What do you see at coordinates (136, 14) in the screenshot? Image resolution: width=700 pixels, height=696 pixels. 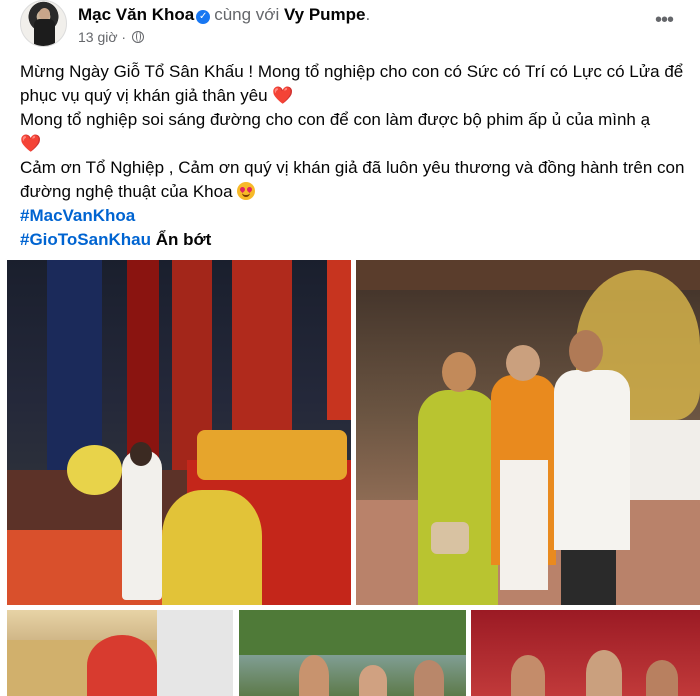 I see `author-name-link: Mạc Văn Khoa` at bounding box center [136, 14].